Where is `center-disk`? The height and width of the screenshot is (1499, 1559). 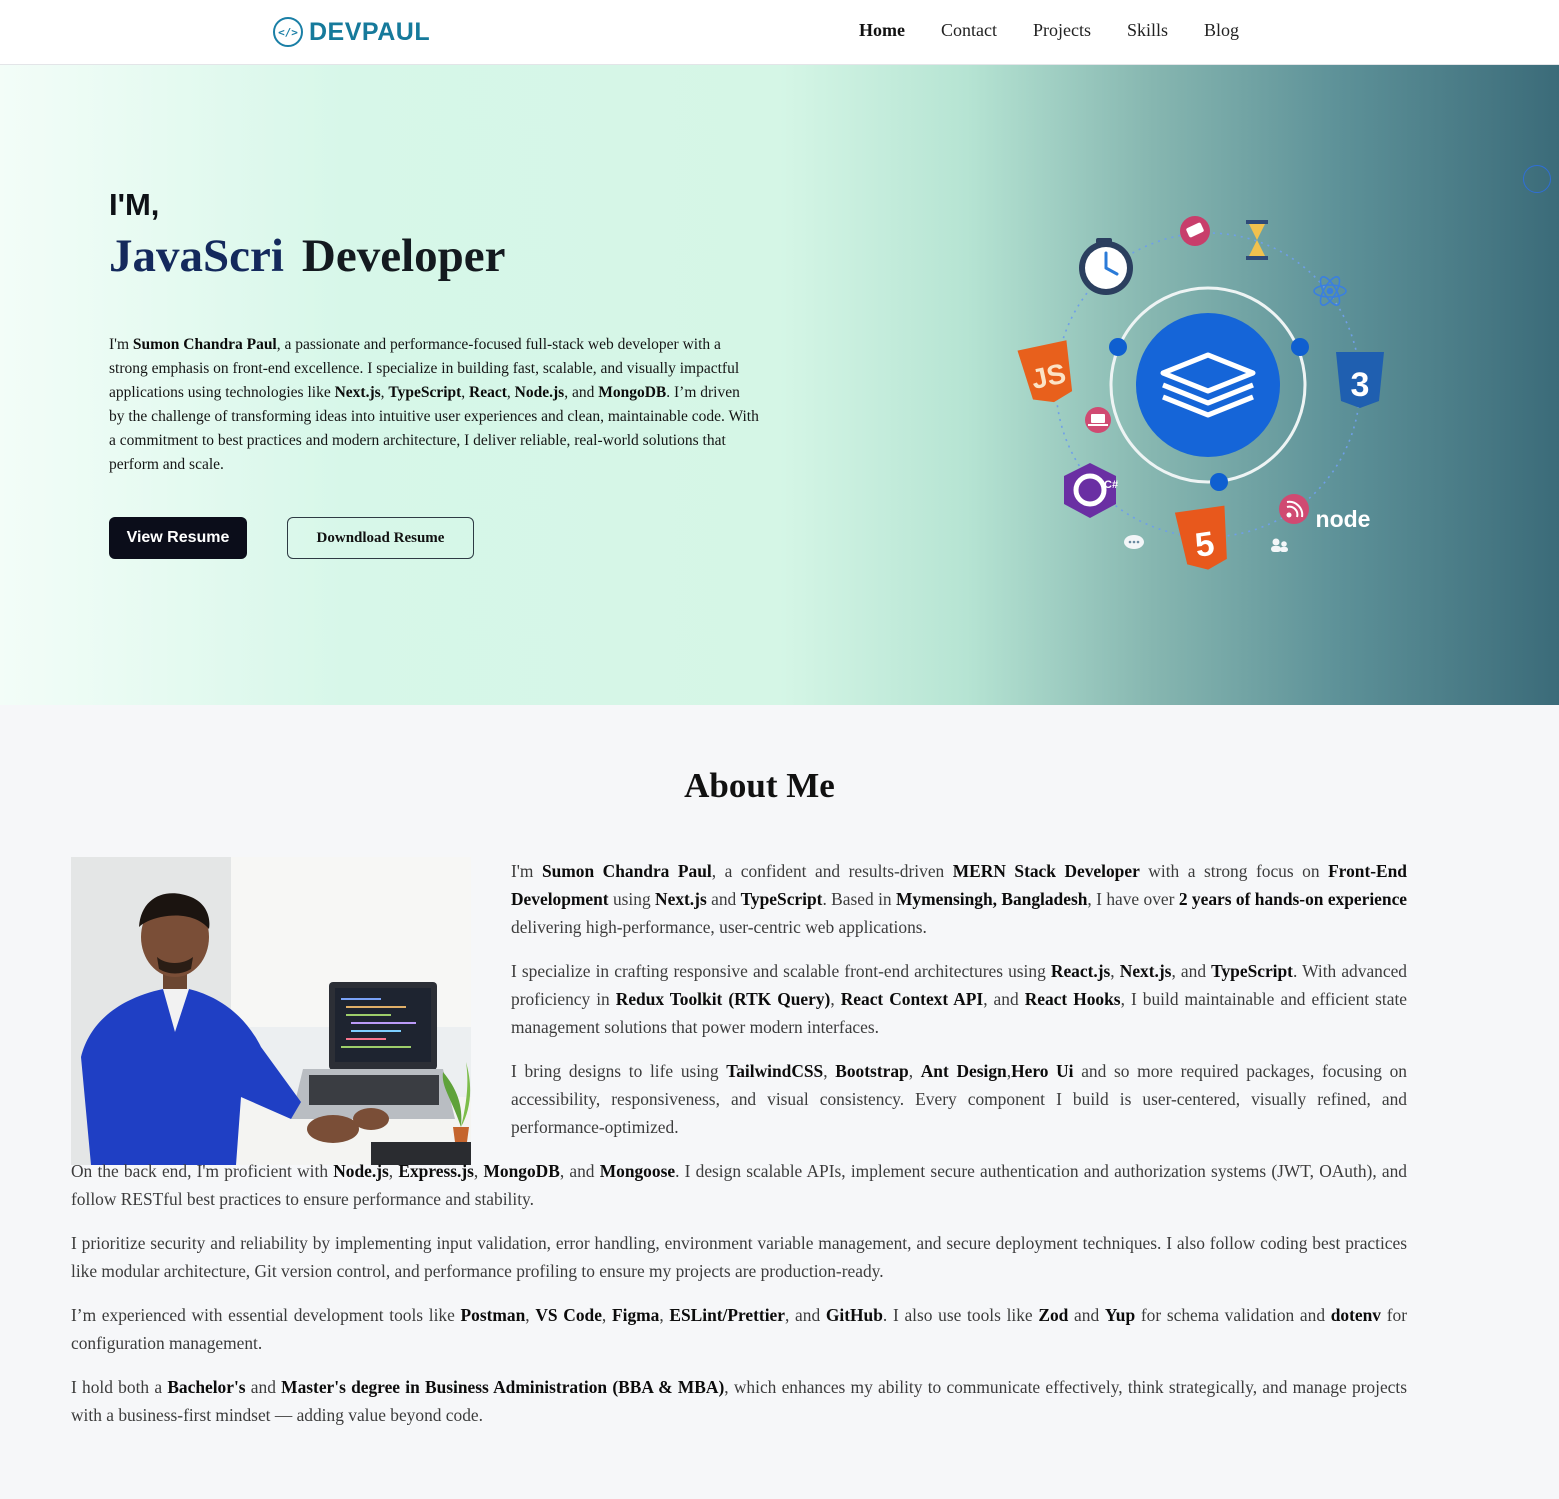 center-disk is located at coordinates (1208, 385).